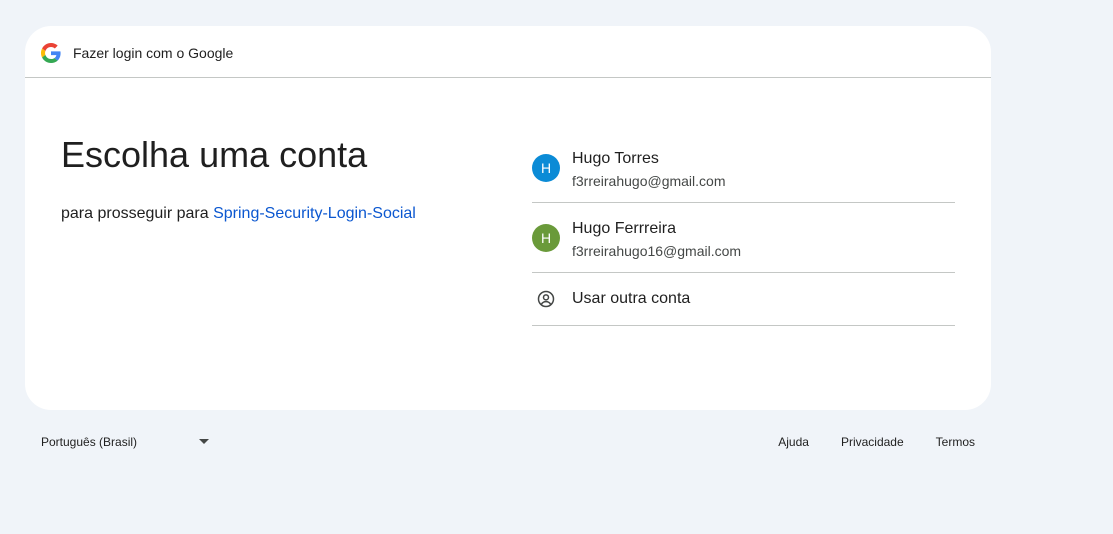  Describe the element at coordinates (51, 53) in the screenshot. I see `google-g-icon` at that location.